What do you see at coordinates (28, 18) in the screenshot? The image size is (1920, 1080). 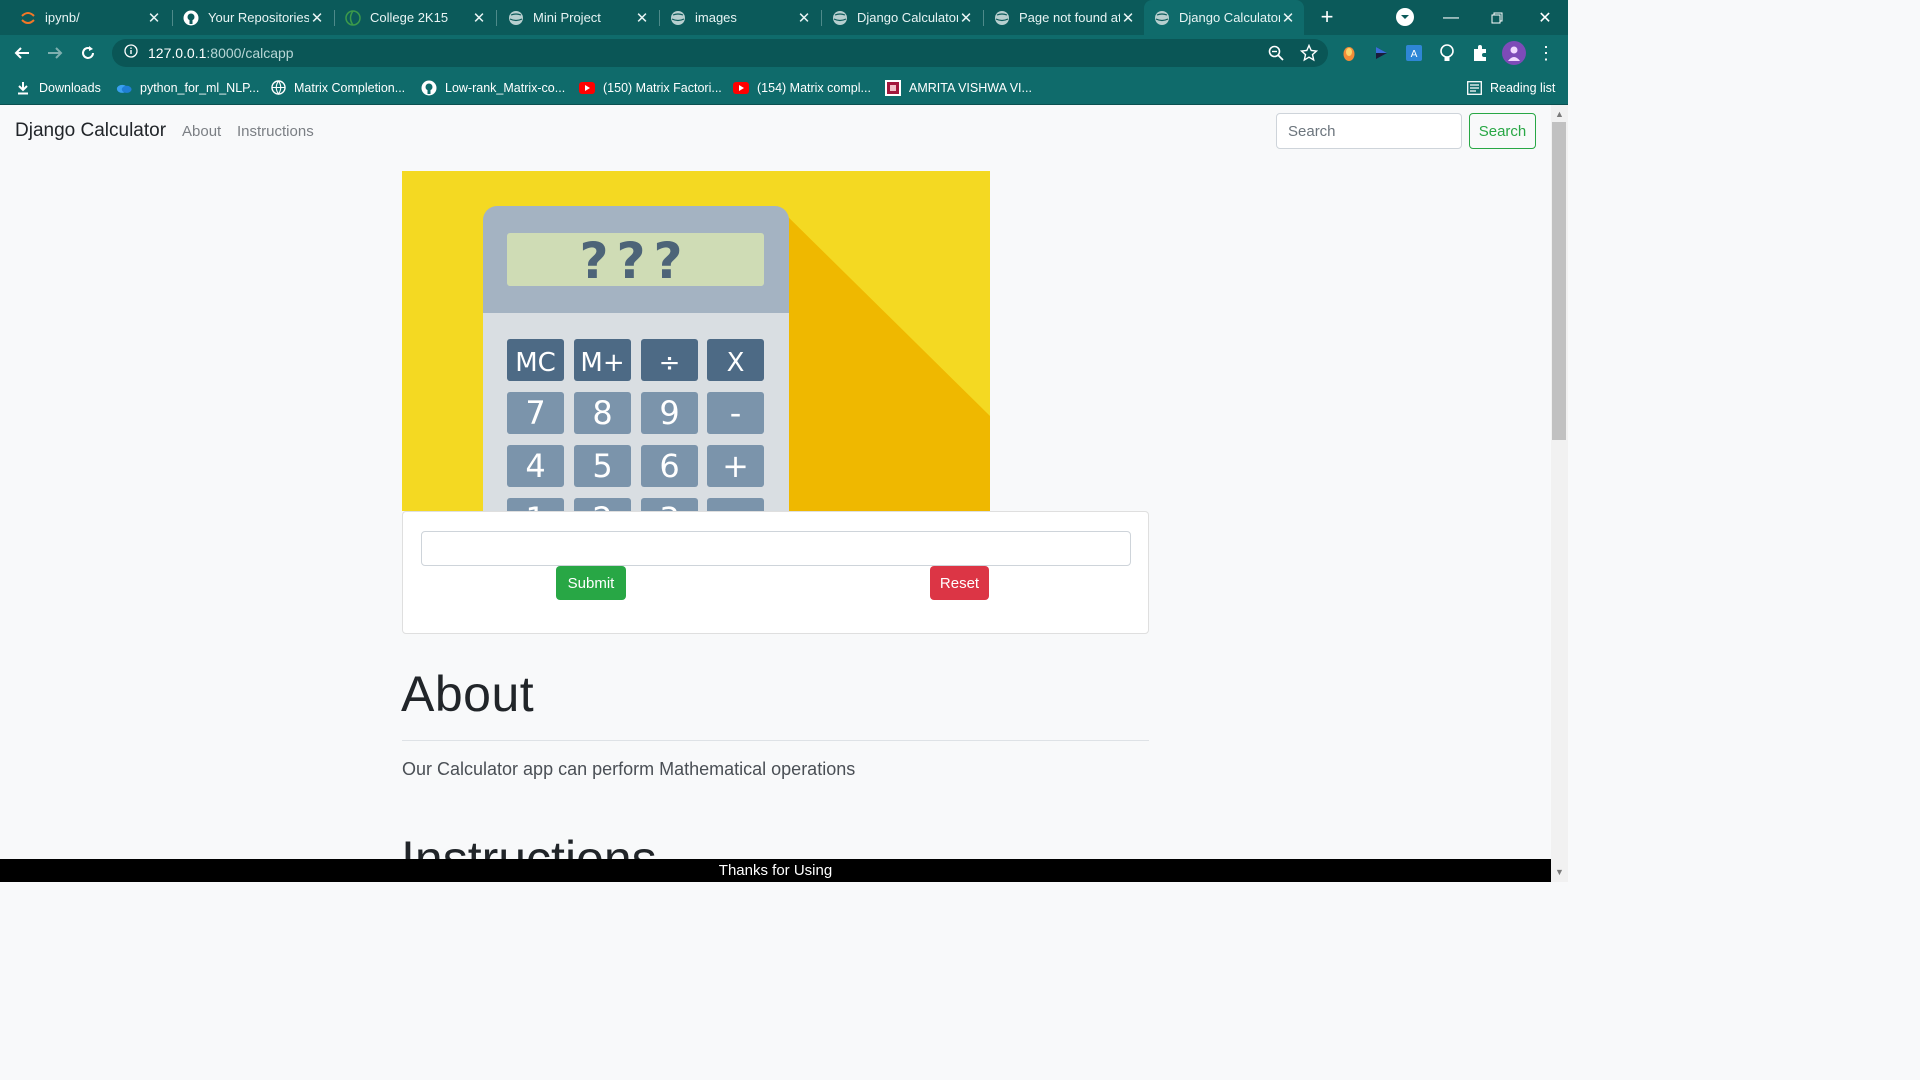 I see `jupyter-icon` at bounding box center [28, 18].